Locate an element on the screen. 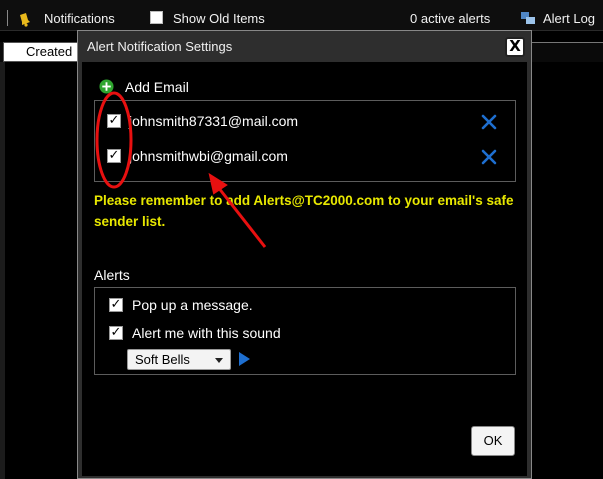 The image size is (603, 479). sound-alert-checkbox: ✓ is located at coordinates (116, 333).